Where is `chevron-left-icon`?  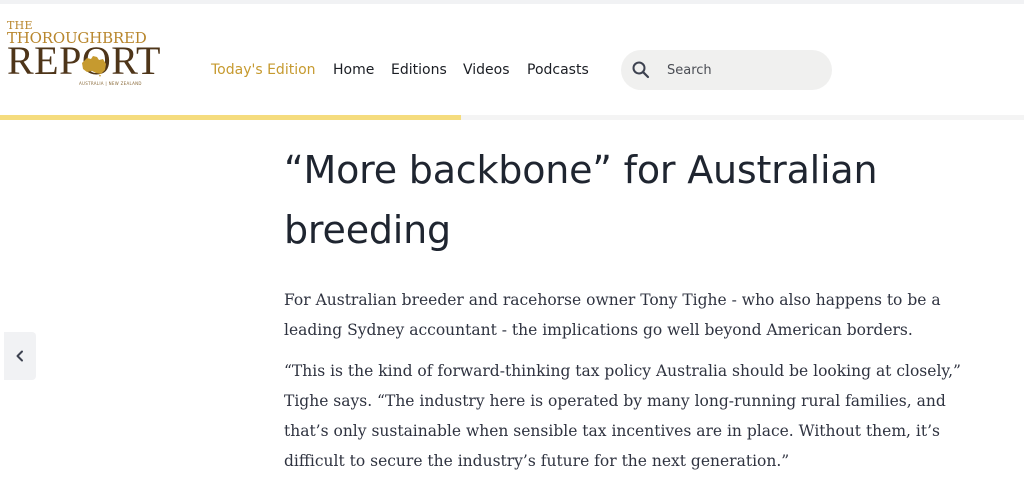
chevron-left-icon is located at coordinates (19, 356).